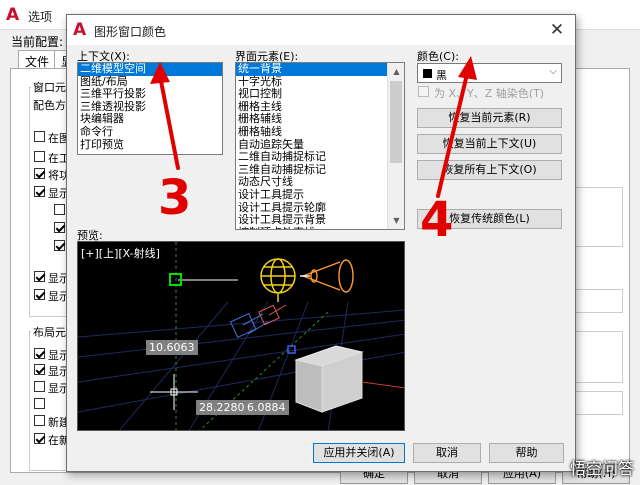  I want to click on restore-all-contexts-button: 恢复所有上下文(O), so click(489, 170).